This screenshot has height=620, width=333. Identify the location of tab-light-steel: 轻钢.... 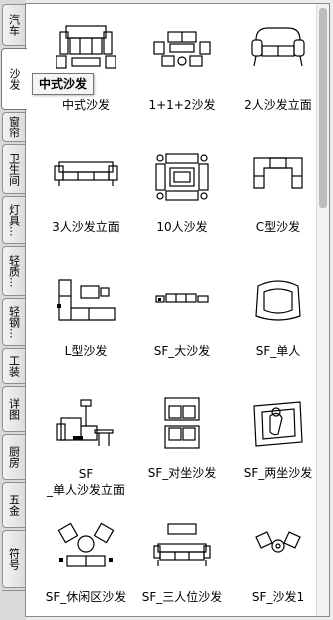
(13, 322).